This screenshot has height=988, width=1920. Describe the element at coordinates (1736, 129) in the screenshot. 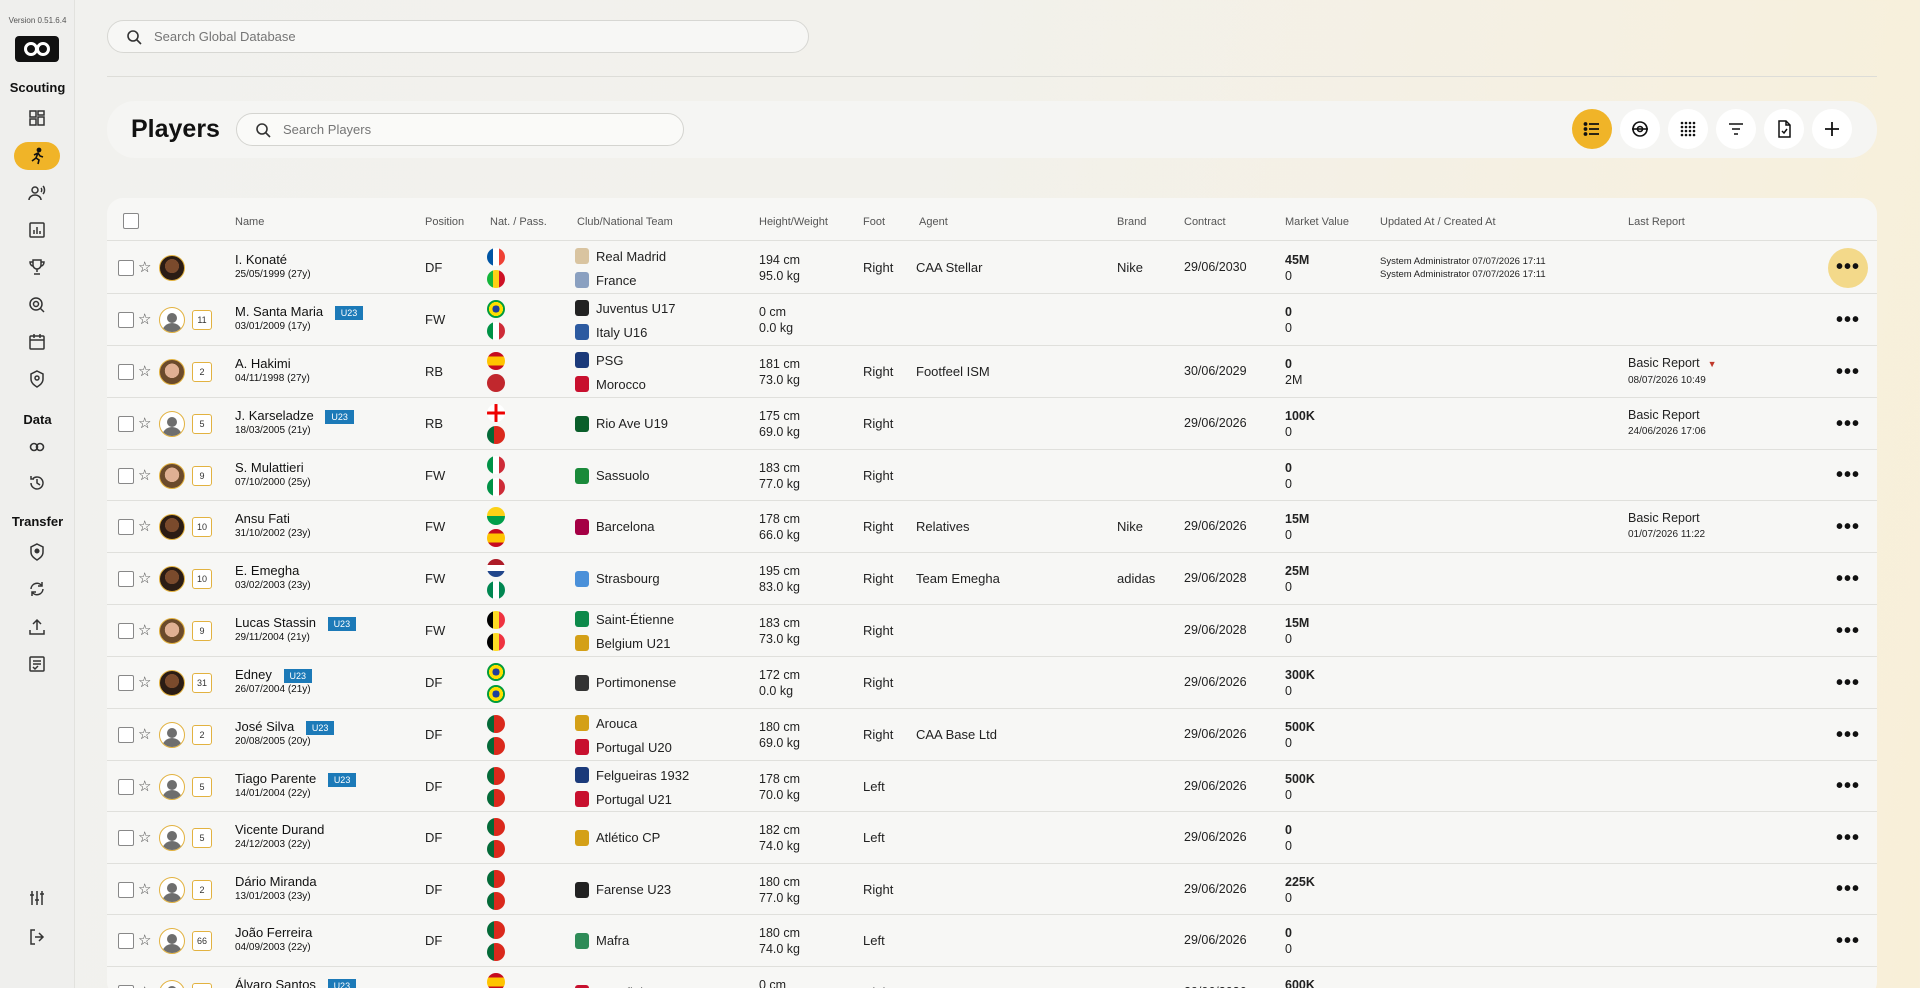

I see `filter-button` at that location.